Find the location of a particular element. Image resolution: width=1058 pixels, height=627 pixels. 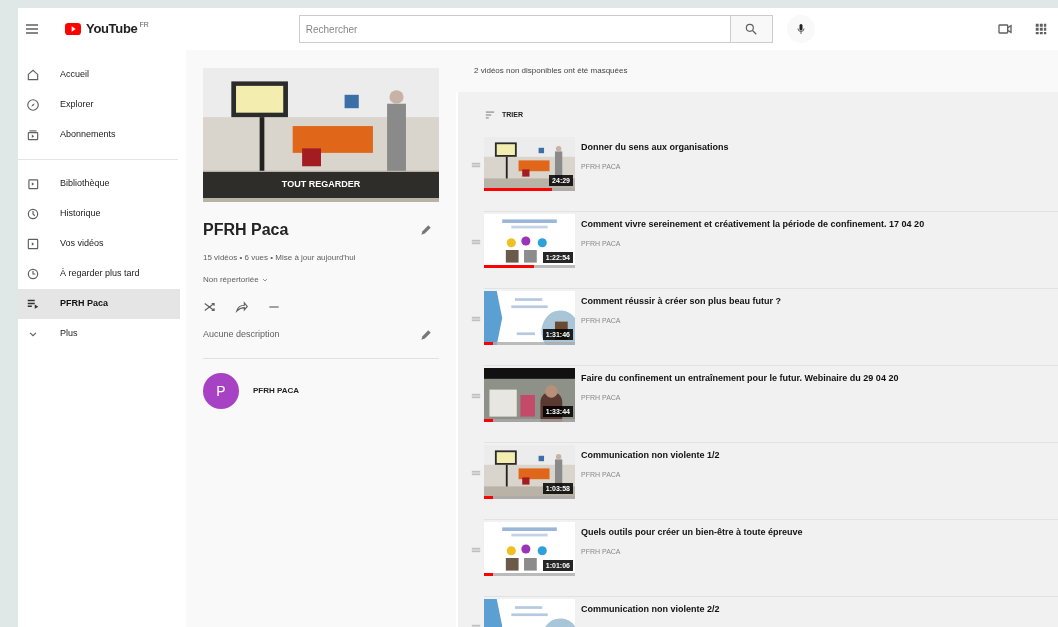

video-title: Communication non violente 2/2 is located at coordinates (650, 609).